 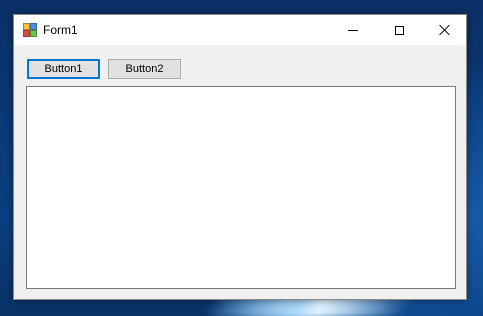 I want to click on button1: Button1, so click(x=63, y=69).